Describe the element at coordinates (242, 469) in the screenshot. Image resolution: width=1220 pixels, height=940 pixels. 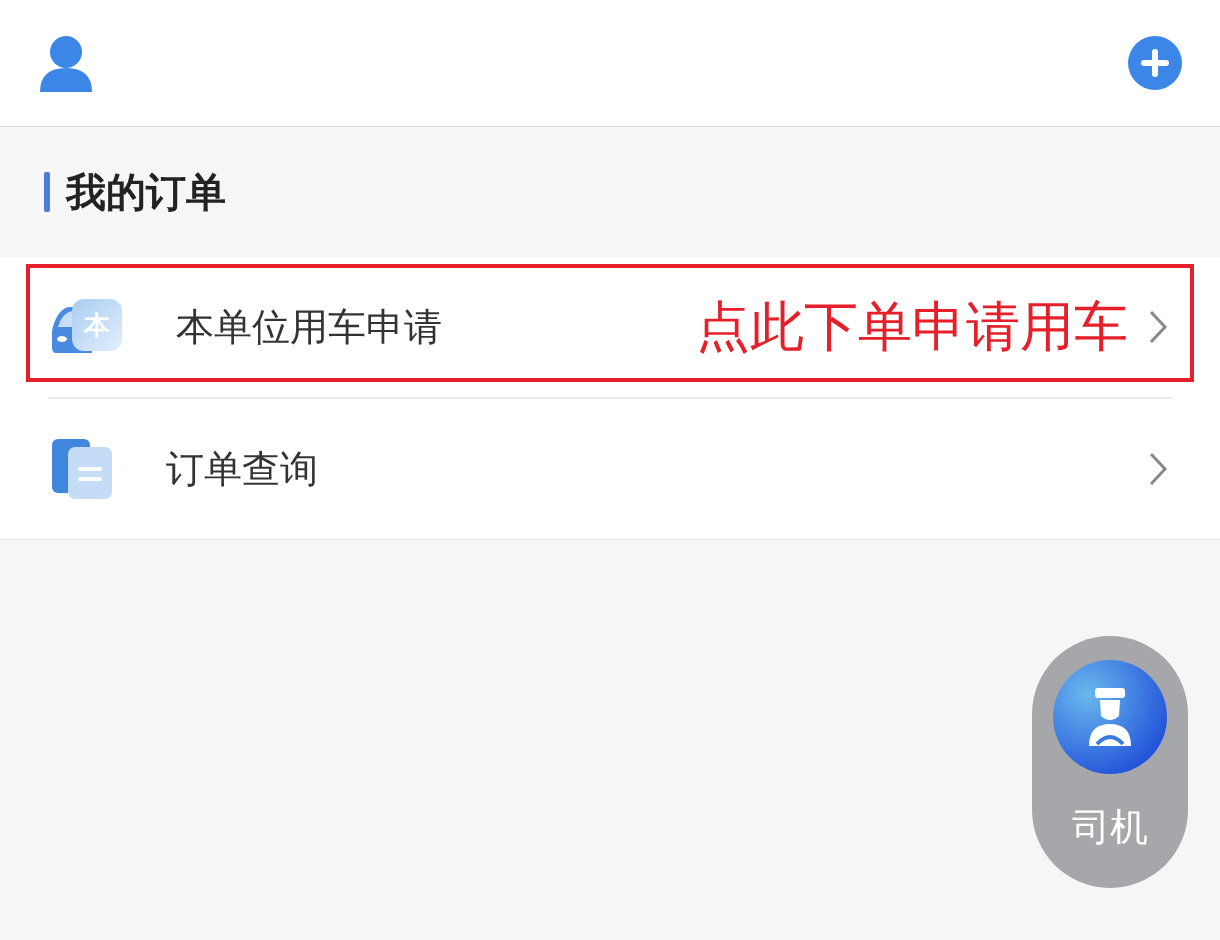
I see `menu-label: 订单查询` at that location.